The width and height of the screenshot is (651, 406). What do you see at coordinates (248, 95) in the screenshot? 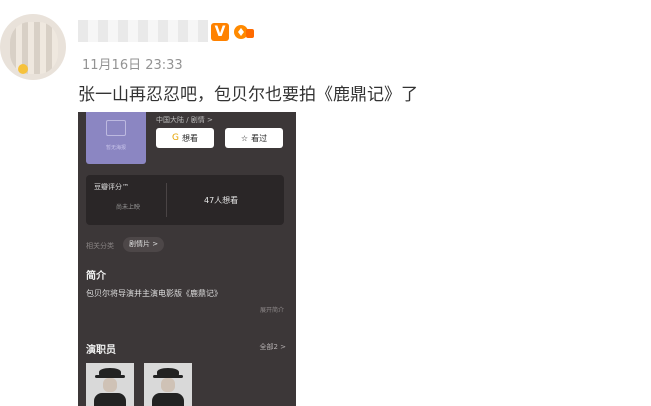
I see `post-text: 张一山再忍忍吧，包贝尔也要拍《鹿鼎记》了` at bounding box center [248, 95].